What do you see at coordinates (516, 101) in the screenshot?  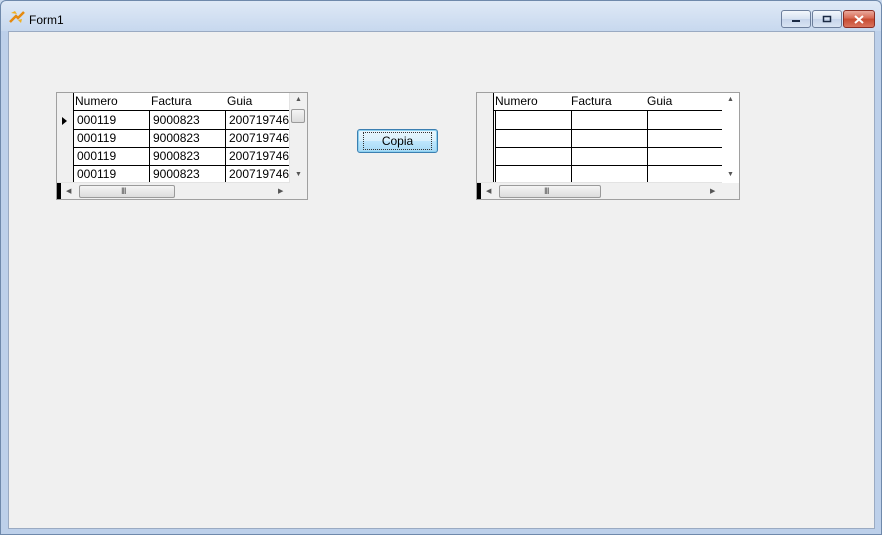 I see `grid-right-col-numero: Numero` at bounding box center [516, 101].